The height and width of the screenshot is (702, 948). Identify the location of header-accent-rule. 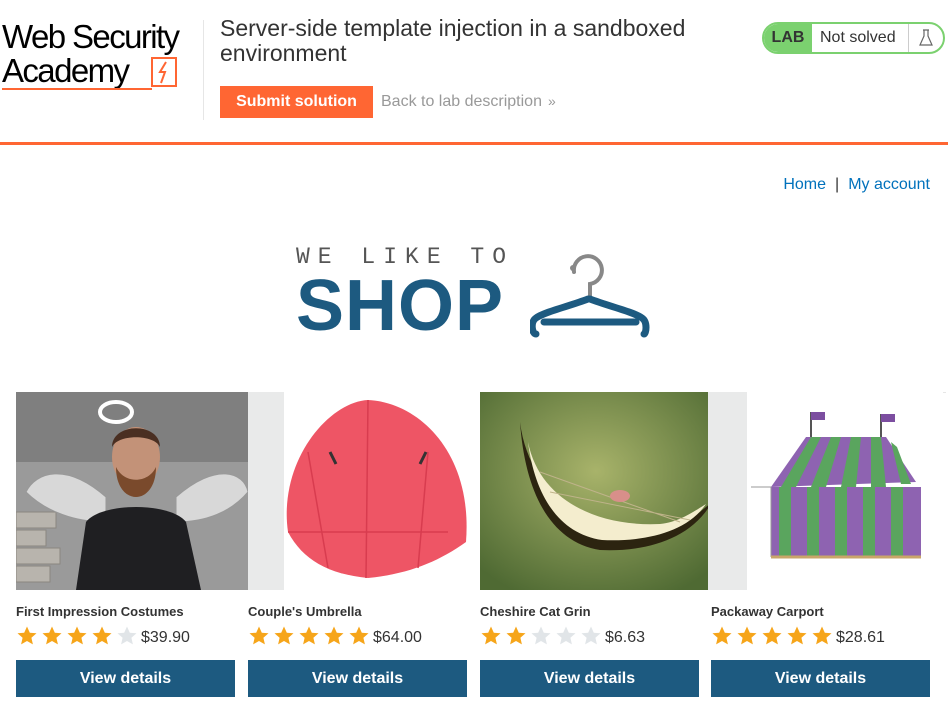
(474, 143).